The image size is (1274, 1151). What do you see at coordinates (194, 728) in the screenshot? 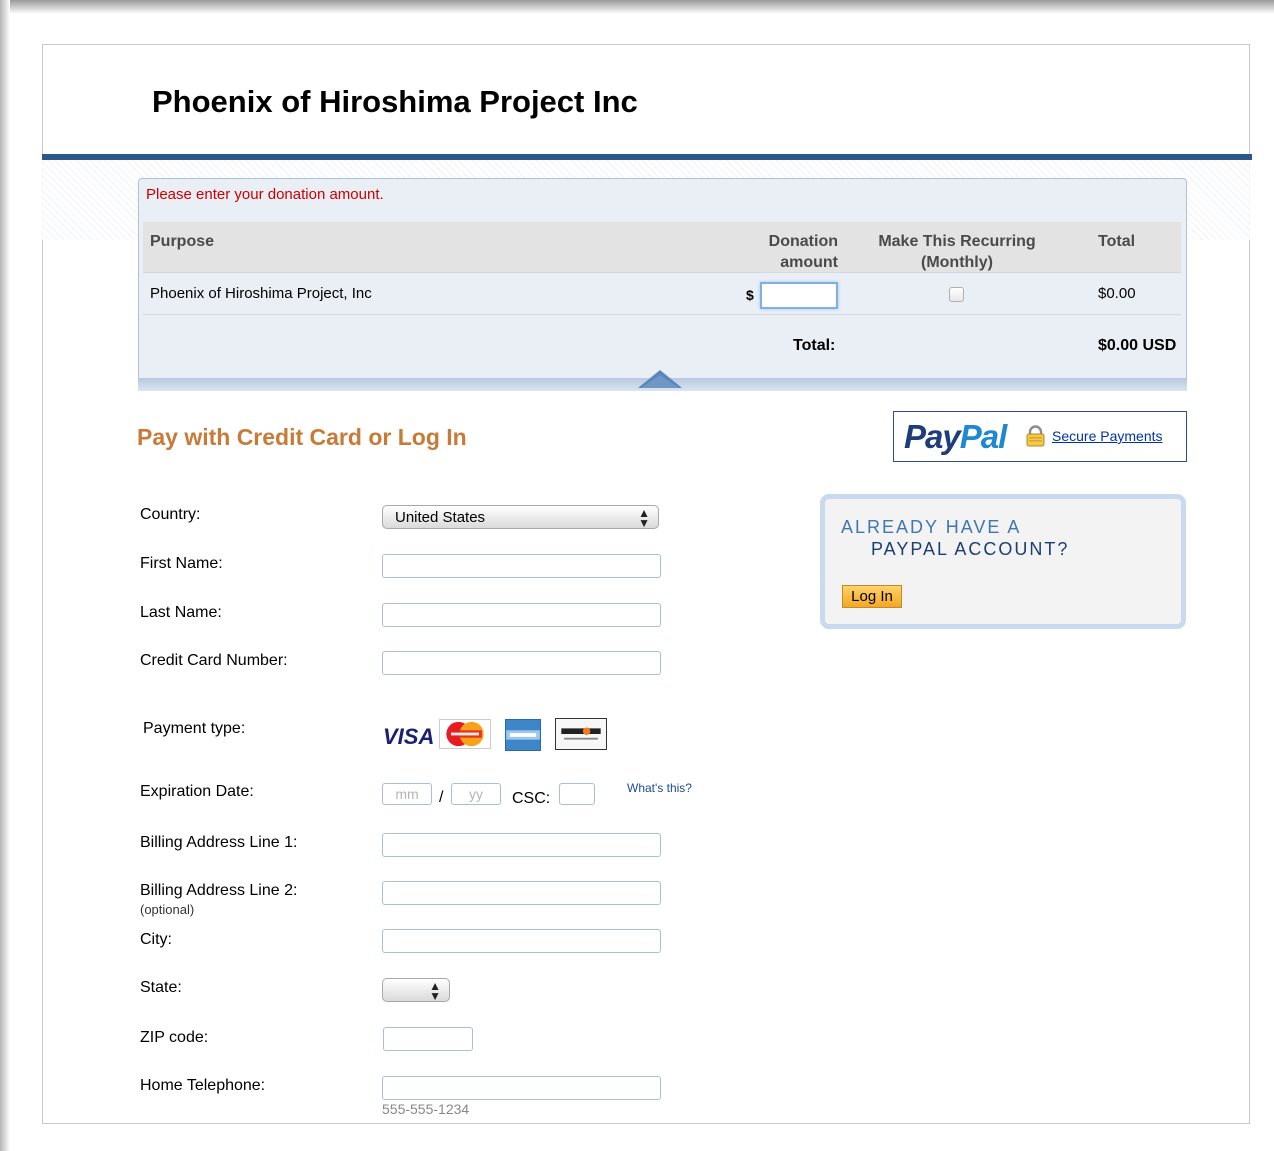
I see `payment-type-label: Payment type:` at bounding box center [194, 728].